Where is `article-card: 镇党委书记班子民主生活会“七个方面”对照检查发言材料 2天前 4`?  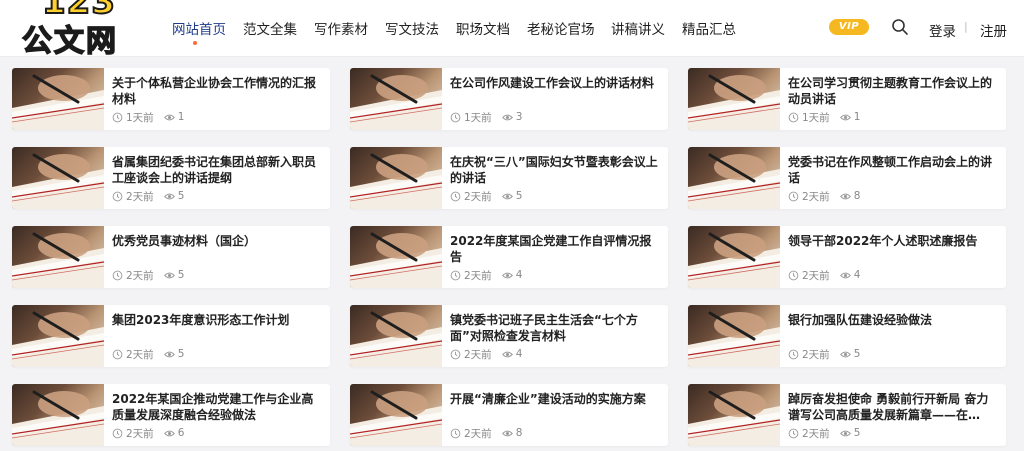 article-card: 镇党委书记班子民主生活会“七个方面”对照检查发言材料 2天前 4 is located at coordinates (509, 336).